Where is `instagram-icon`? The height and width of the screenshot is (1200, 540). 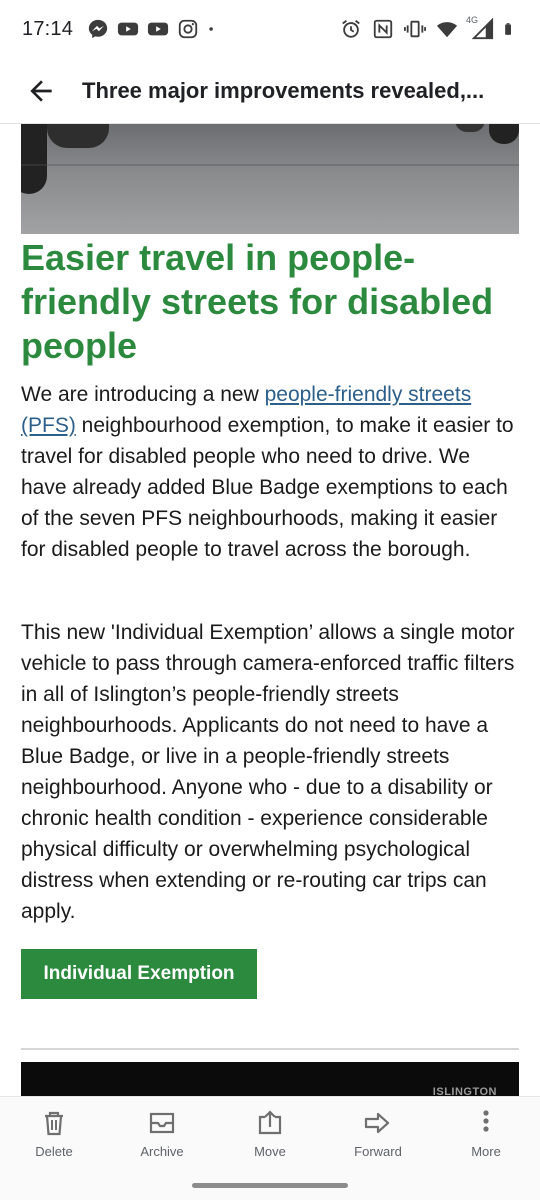 instagram-icon is located at coordinates (188, 29).